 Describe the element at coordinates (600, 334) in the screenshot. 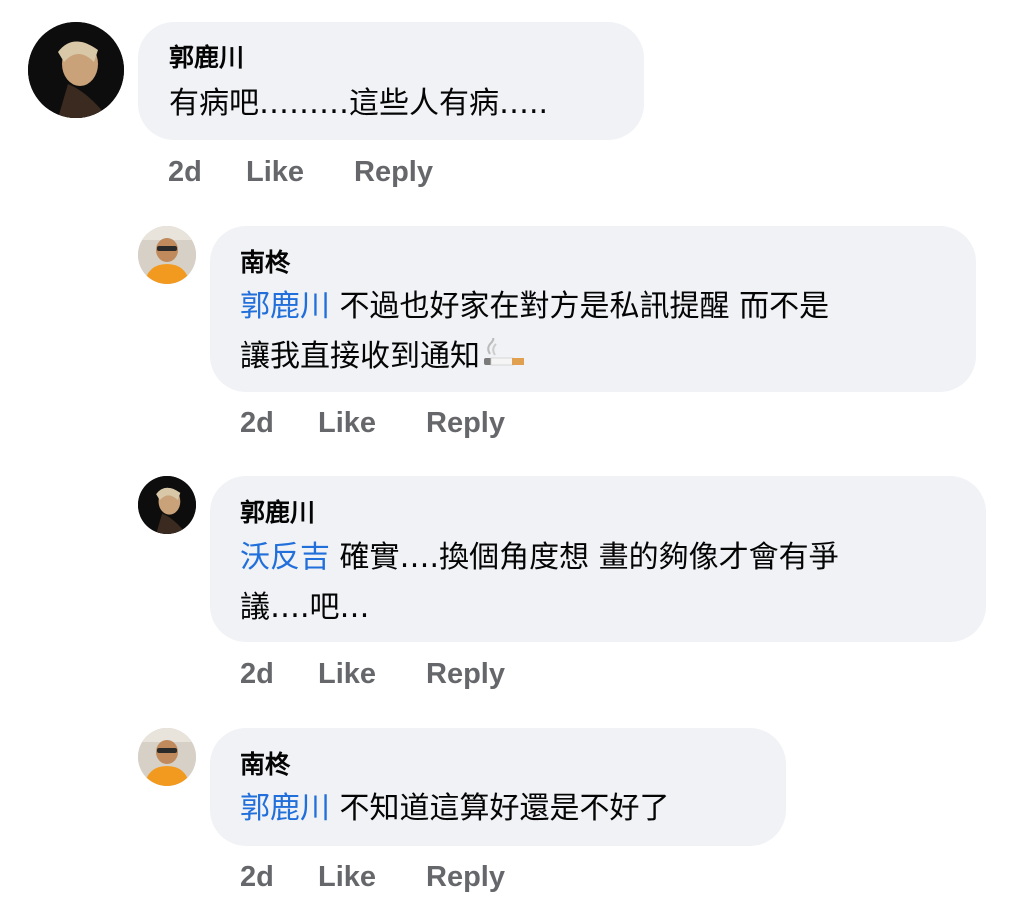

I see `comment-text: 郭鹿川 不過也好家在對方是私訊提醒 而不是 讓我直接收到通知` at that location.